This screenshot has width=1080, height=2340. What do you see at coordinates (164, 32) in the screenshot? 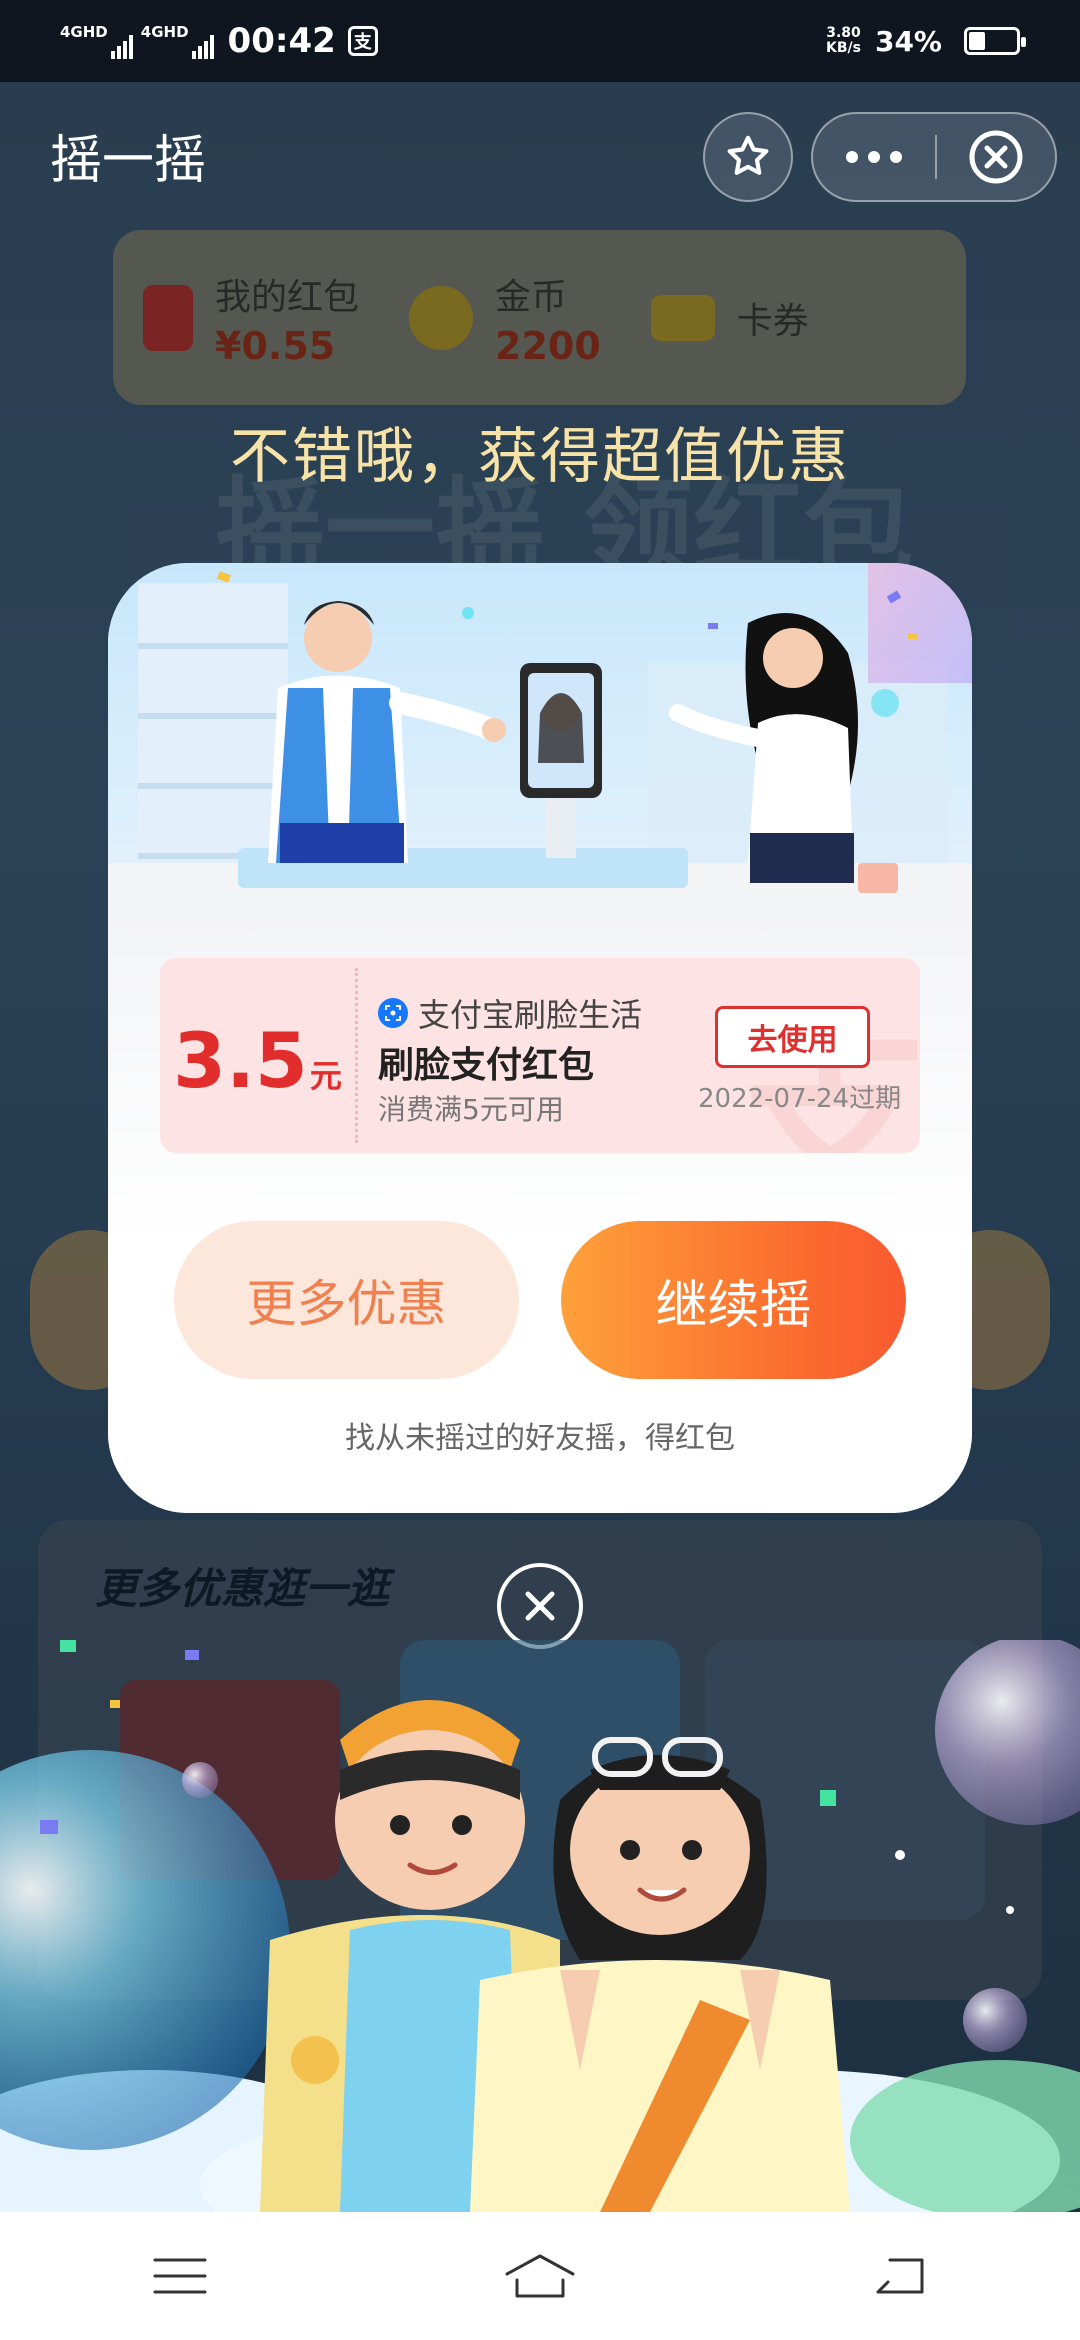
I see `signal-2-label: 4GHD` at bounding box center [164, 32].